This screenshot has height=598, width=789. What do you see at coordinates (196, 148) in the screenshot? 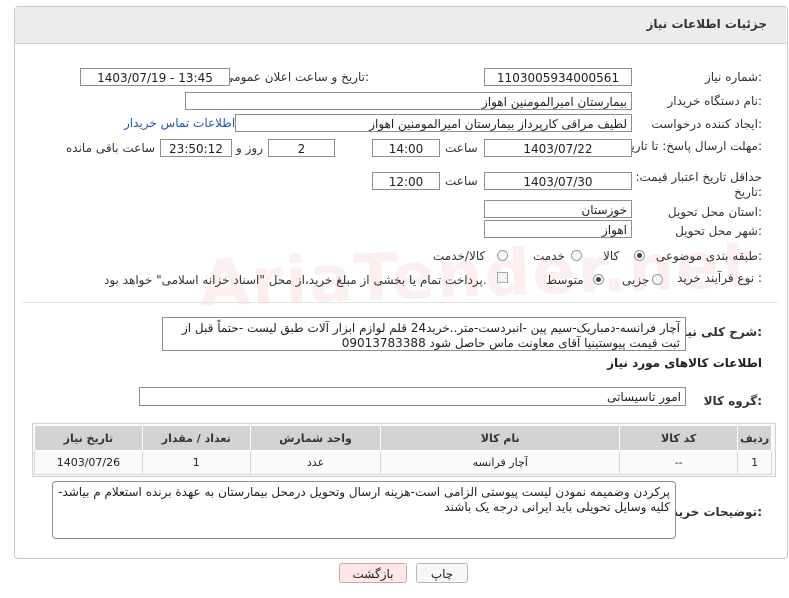
I see `remaining-time-field: 23:50:12` at bounding box center [196, 148].